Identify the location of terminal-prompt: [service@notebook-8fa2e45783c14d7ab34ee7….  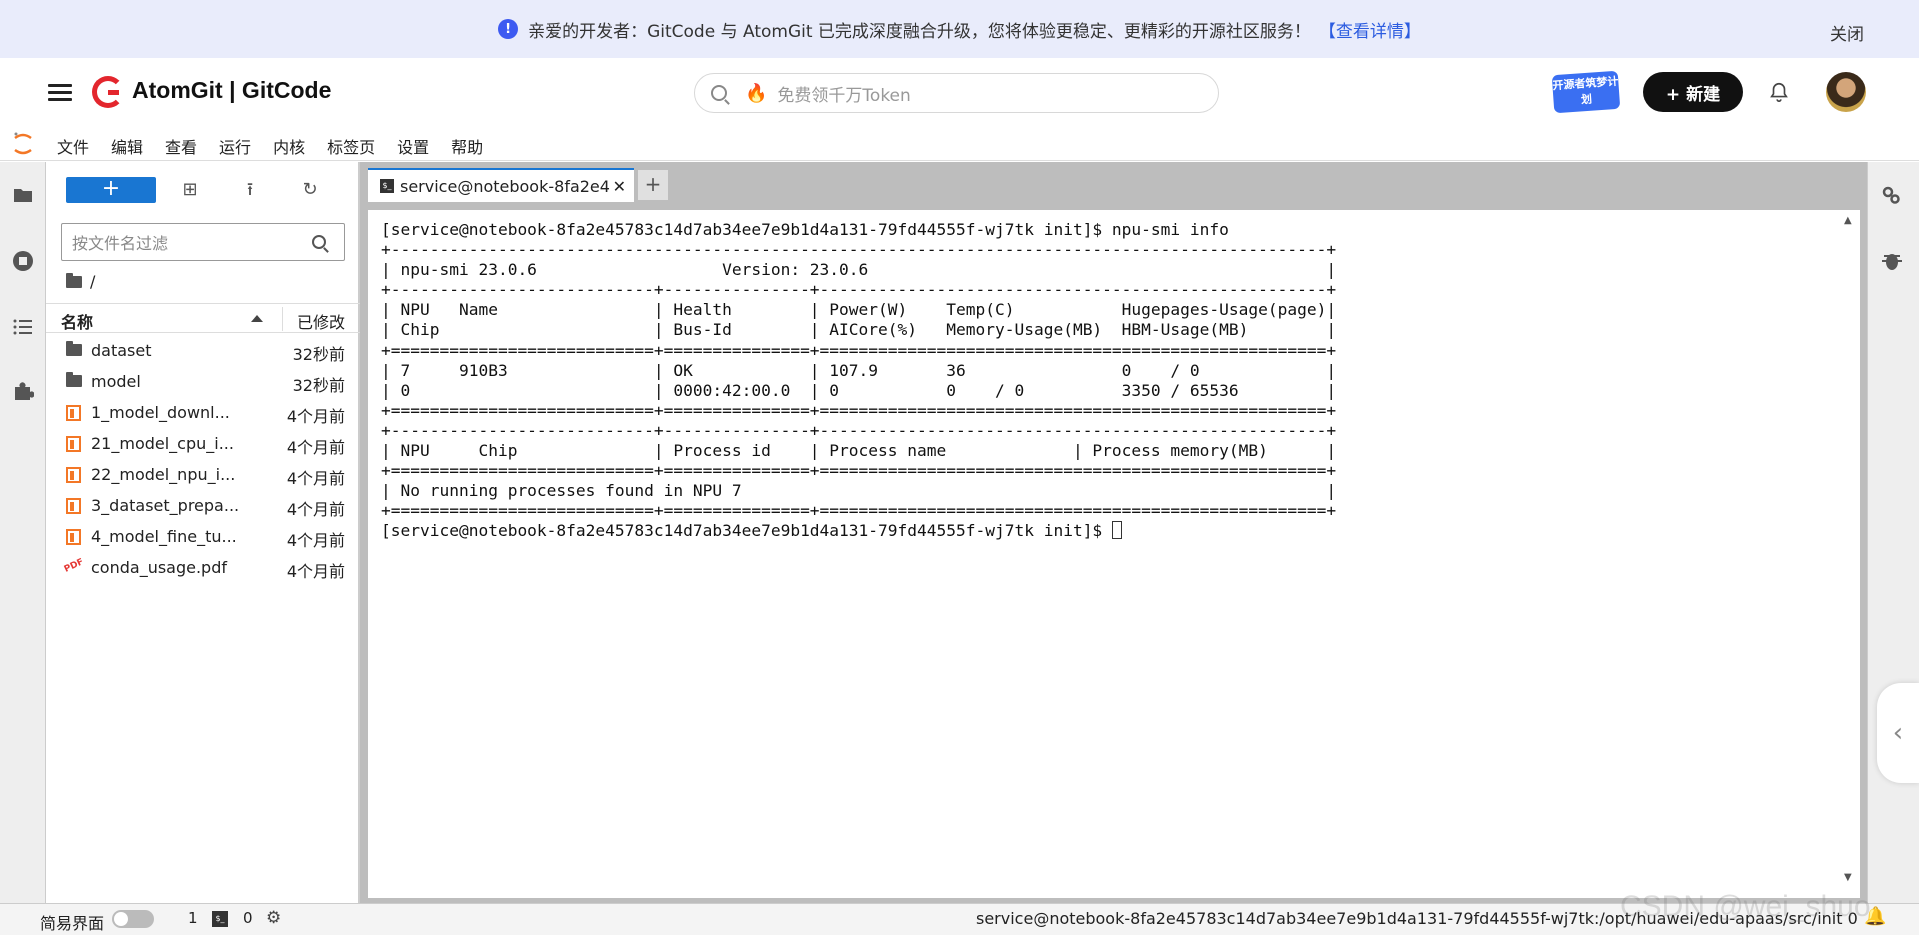
(746, 531).